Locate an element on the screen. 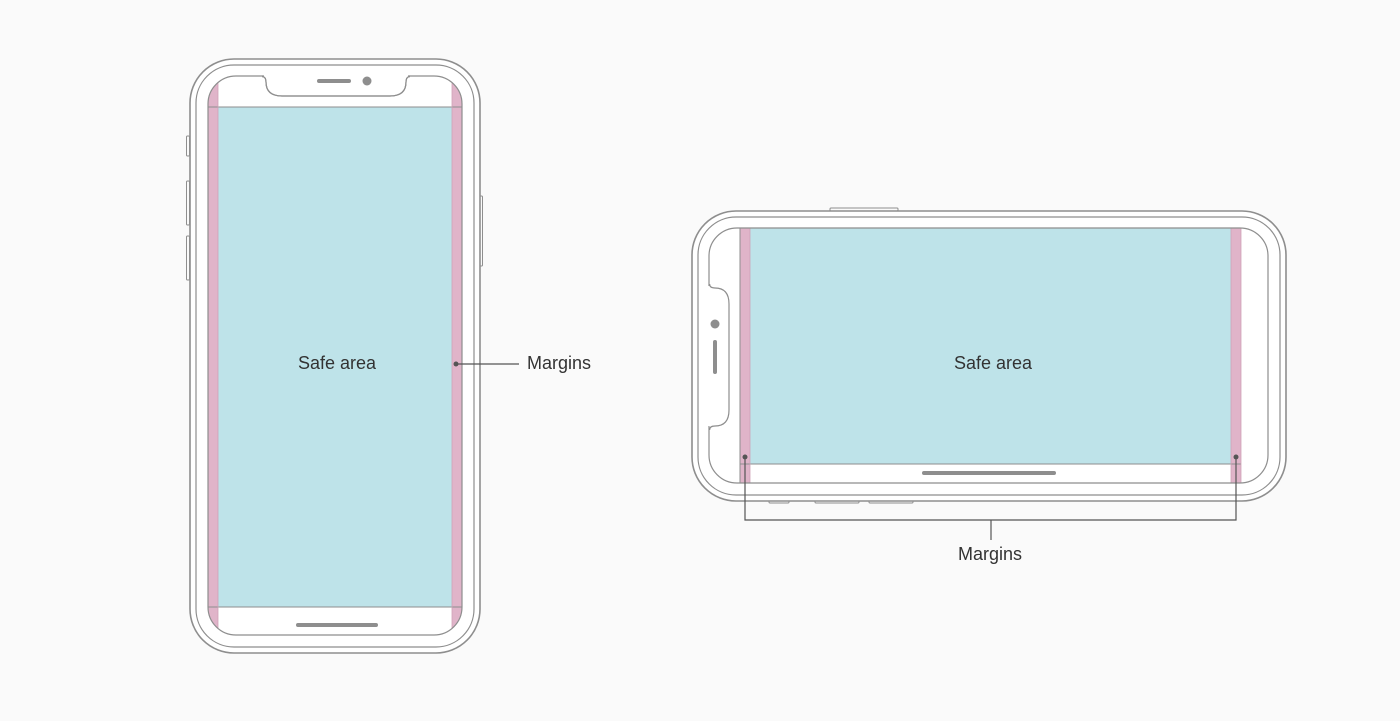 This screenshot has height=721, width=1400. portrait-home-indicator is located at coordinates (337, 625).